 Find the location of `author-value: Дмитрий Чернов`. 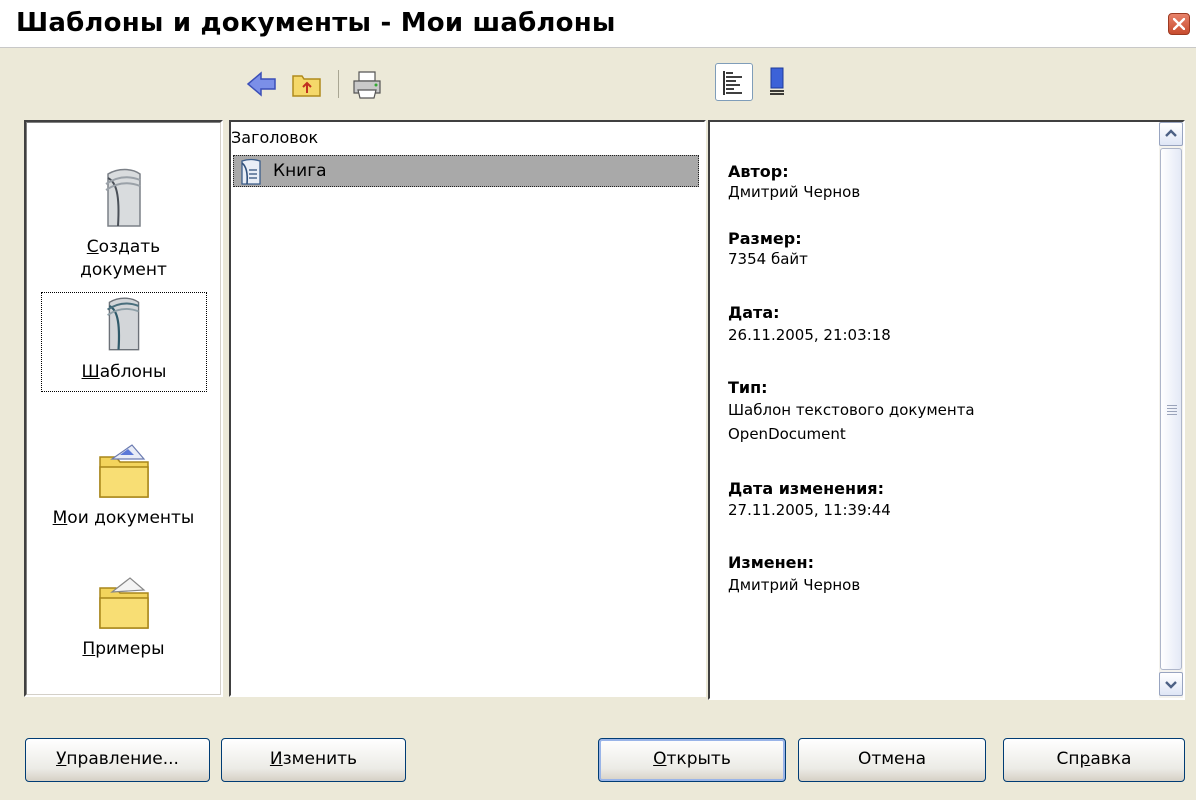

author-value: Дмитрий Чернов is located at coordinates (794, 192).